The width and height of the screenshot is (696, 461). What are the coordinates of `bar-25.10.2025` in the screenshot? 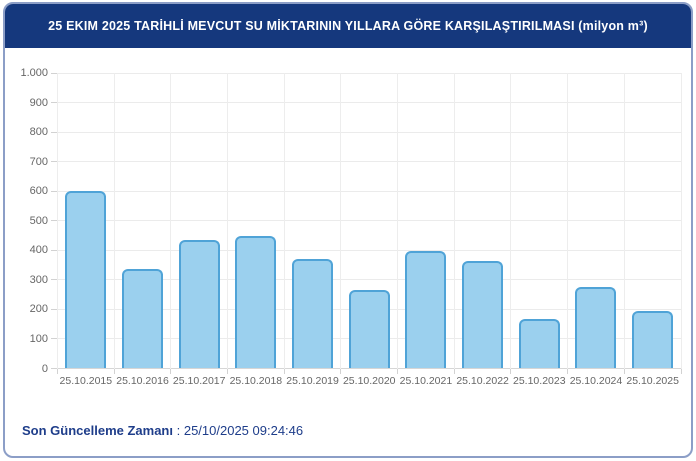 It's located at (653, 340).